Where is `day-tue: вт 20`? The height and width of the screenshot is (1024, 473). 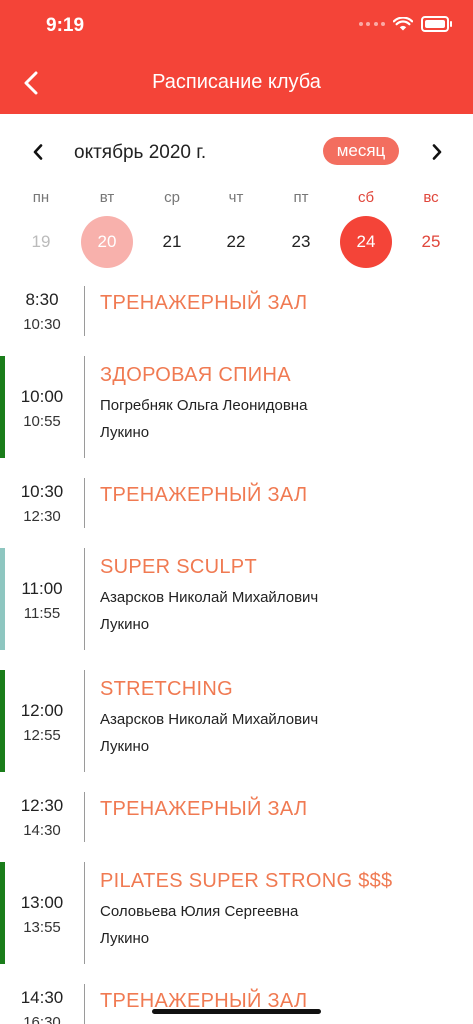 day-tue: вт 20 is located at coordinates (107, 227).